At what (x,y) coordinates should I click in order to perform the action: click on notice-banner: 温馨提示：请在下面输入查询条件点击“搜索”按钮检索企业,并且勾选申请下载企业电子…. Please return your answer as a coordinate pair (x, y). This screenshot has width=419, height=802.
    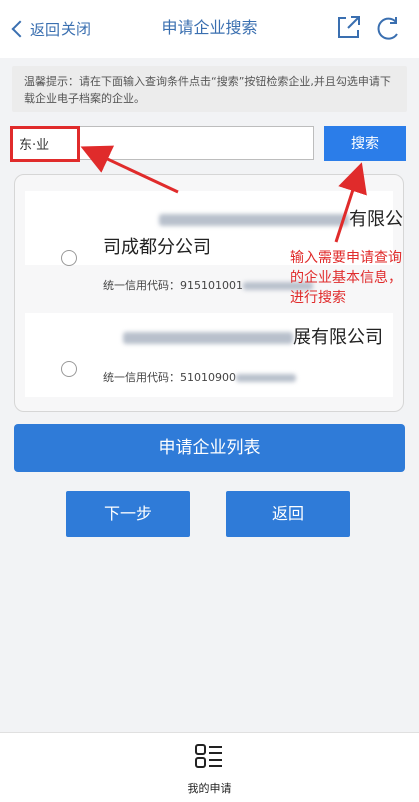
    Looking at the image, I should click on (209, 89).